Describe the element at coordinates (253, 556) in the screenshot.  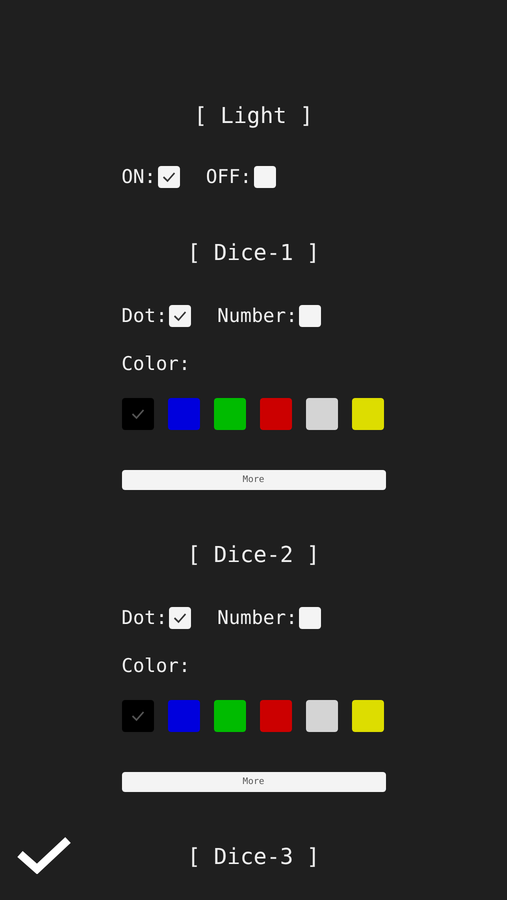
I see `section-title: [ Dice-2 ]` at that location.